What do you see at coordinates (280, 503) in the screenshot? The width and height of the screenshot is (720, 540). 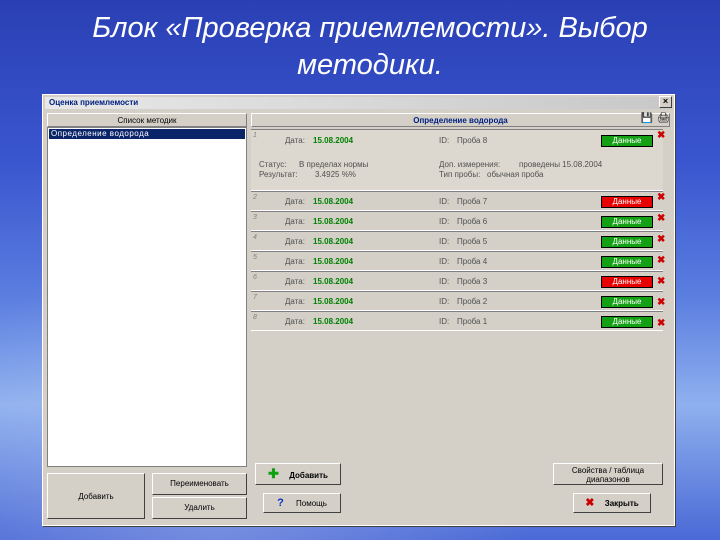 I see `help-icon: ?` at bounding box center [280, 503].